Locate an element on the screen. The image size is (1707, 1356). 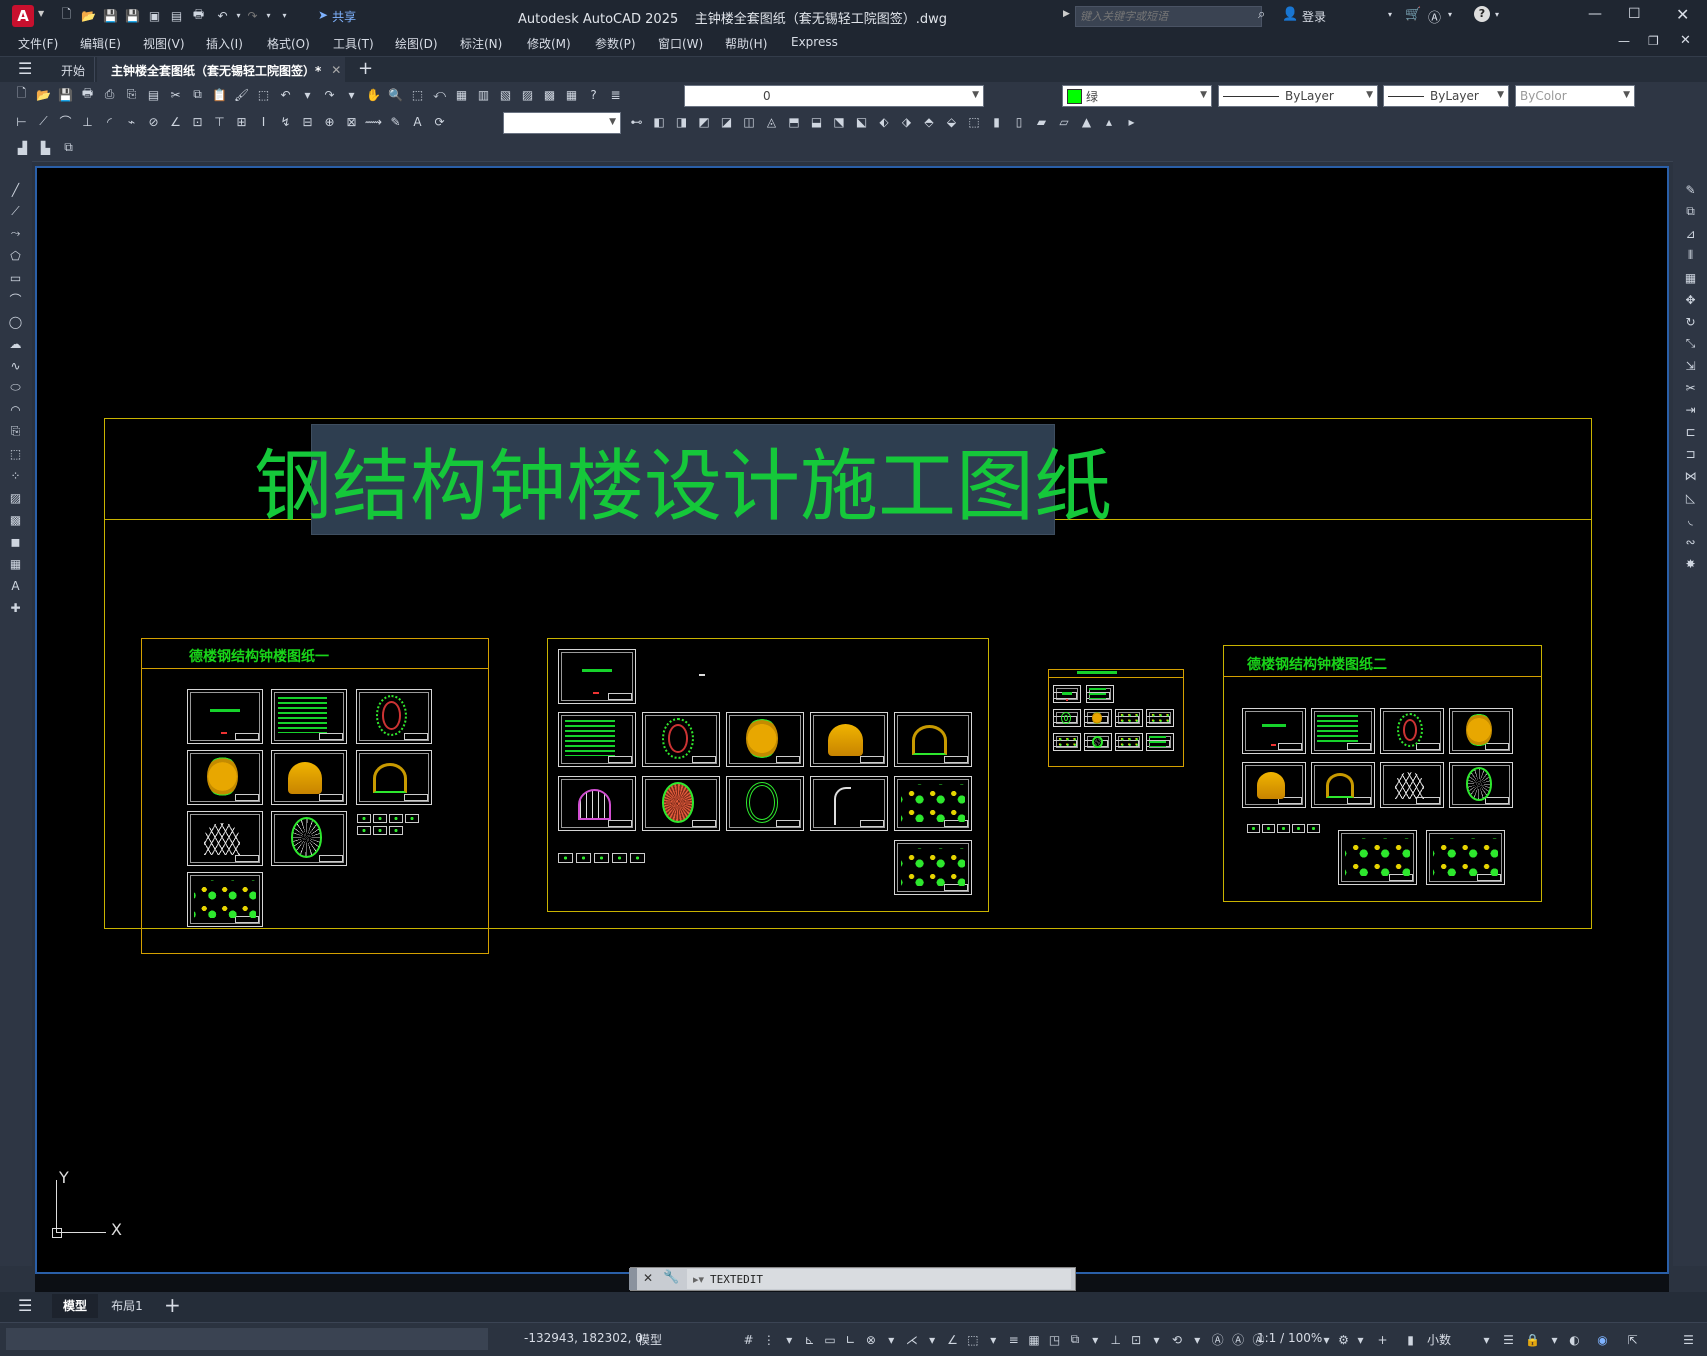
menu-tools: 工具(T) is located at coordinates (353, 43).